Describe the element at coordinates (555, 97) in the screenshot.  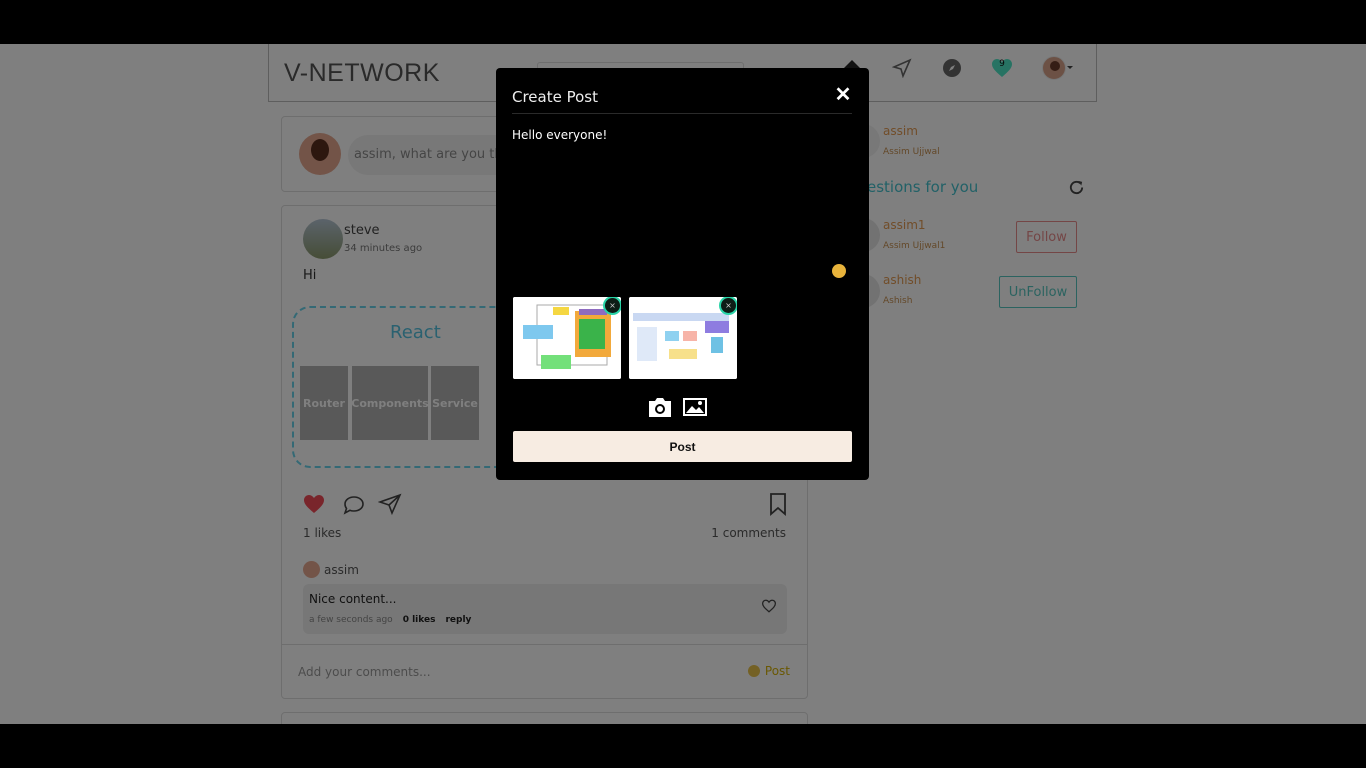
I see `modal-title: Create Post` at that location.